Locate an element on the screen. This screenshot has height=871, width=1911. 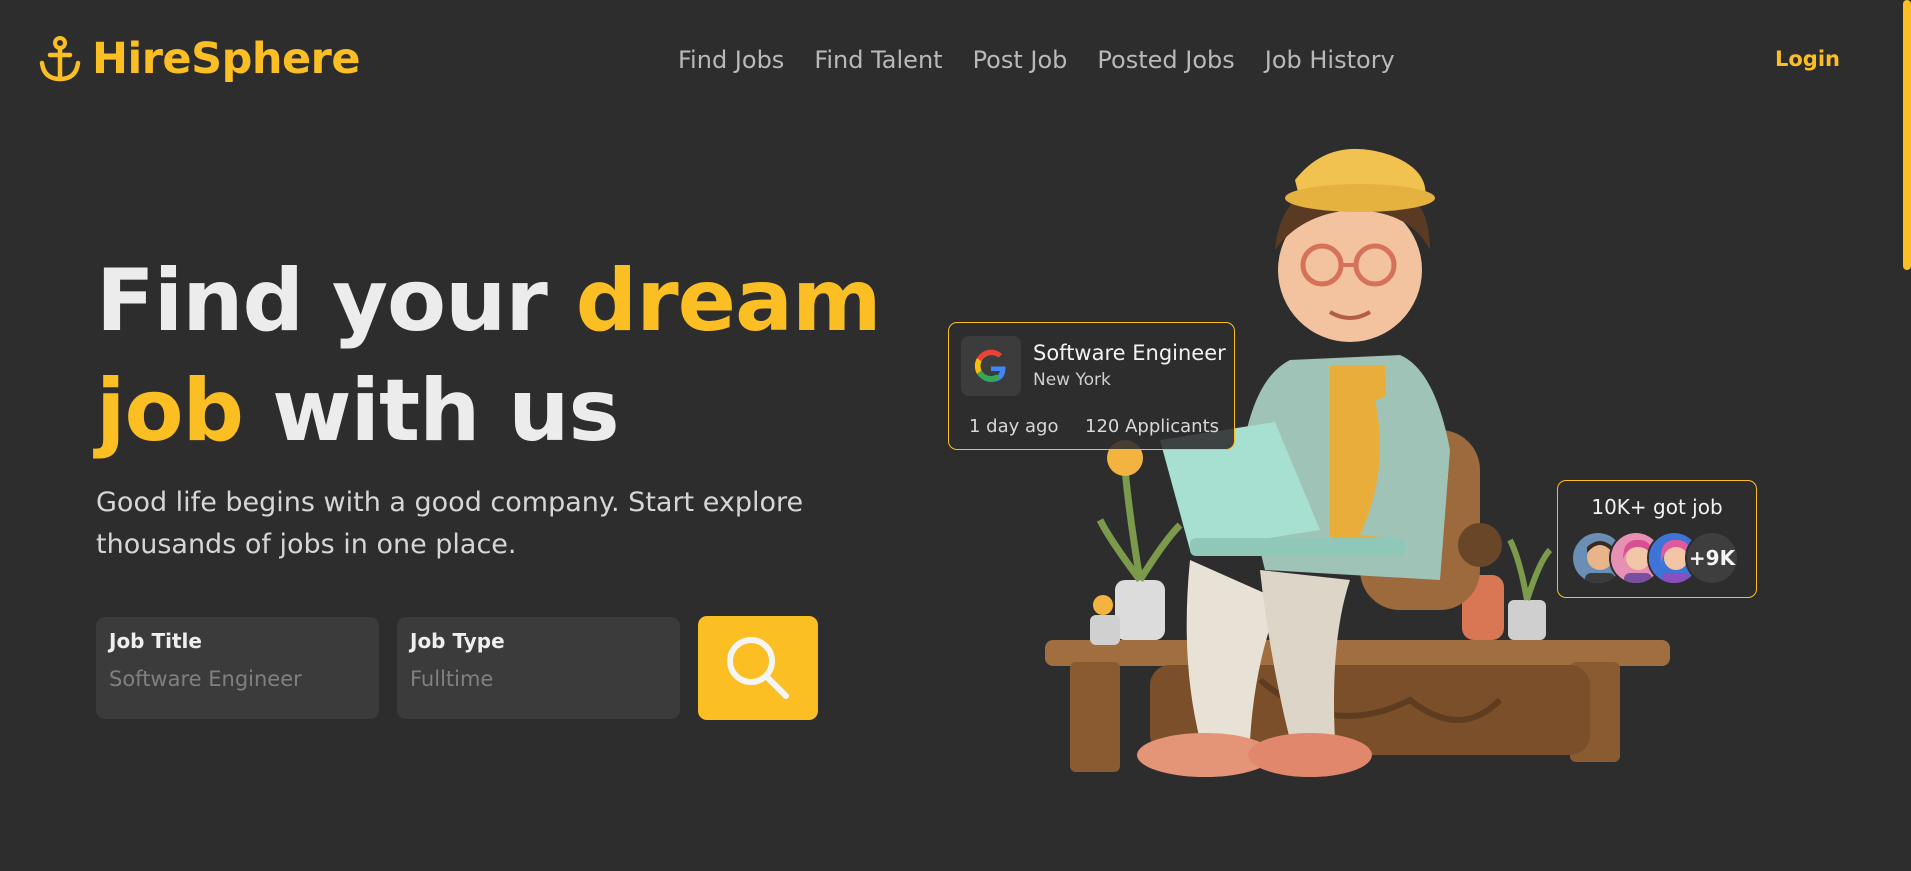
nav-find-jobs: Find Jobs is located at coordinates (731, 60).